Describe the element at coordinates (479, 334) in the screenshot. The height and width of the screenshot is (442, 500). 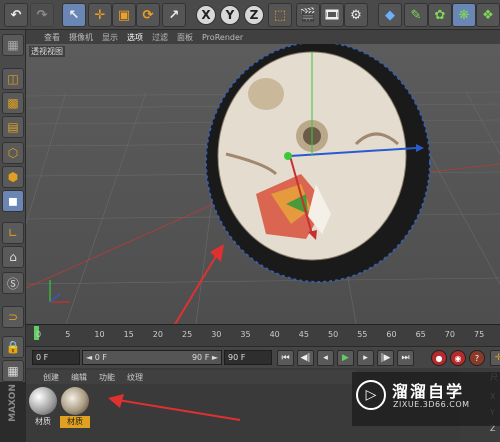
I see `timeline-tick-label: 75` at that location.